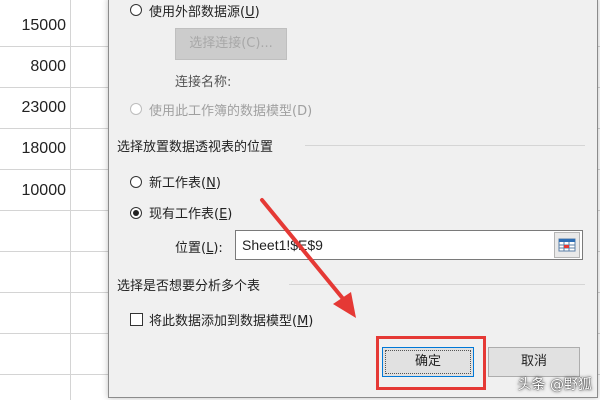 The width and height of the screenshot is (600, 400). What do you see at coordinates (344, 305) in the screenshot?
I see `annotation-arrow-head` at bounding box center [344, 305].